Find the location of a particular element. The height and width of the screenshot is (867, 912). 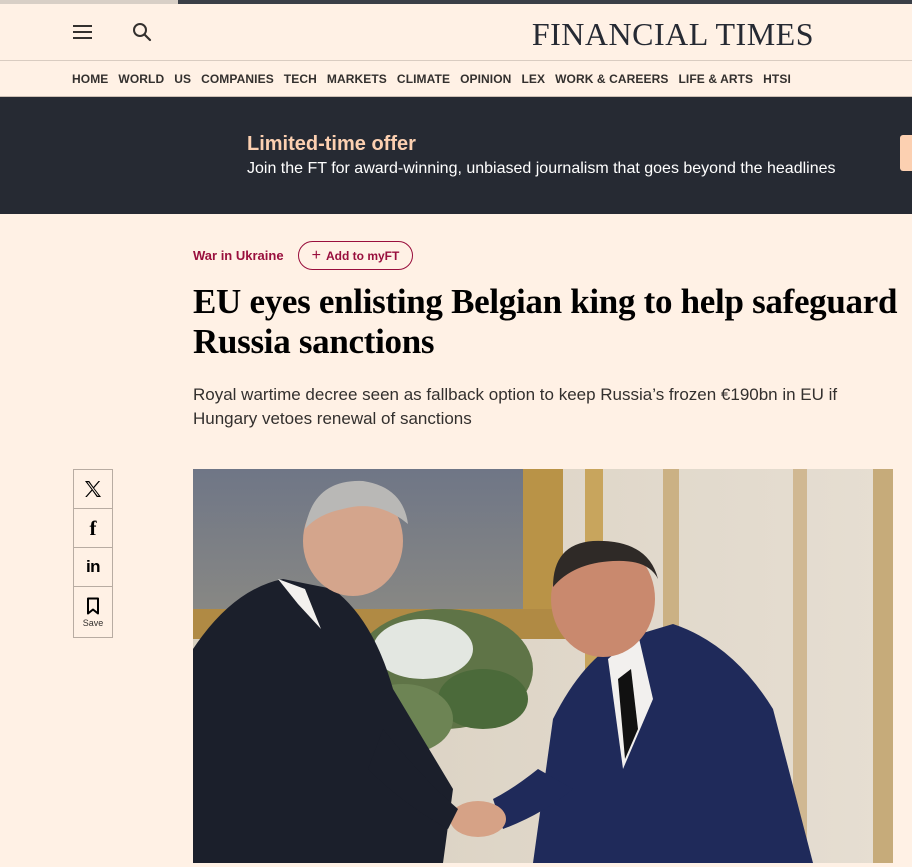

topic-link: War in Ukraine is located at coordinates (238, 255).